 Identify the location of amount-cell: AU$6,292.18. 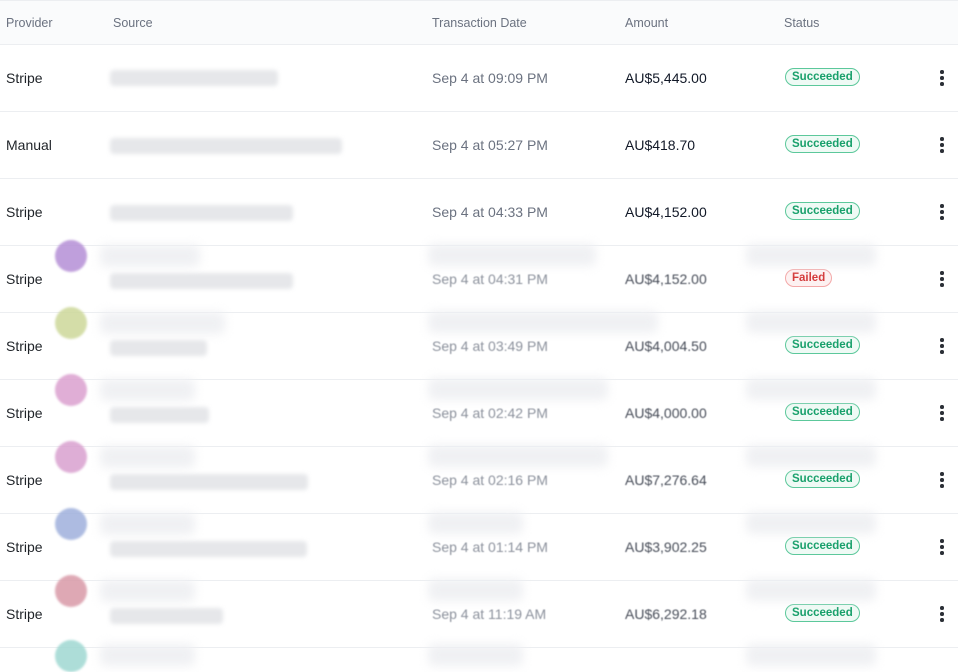
(666, 614).